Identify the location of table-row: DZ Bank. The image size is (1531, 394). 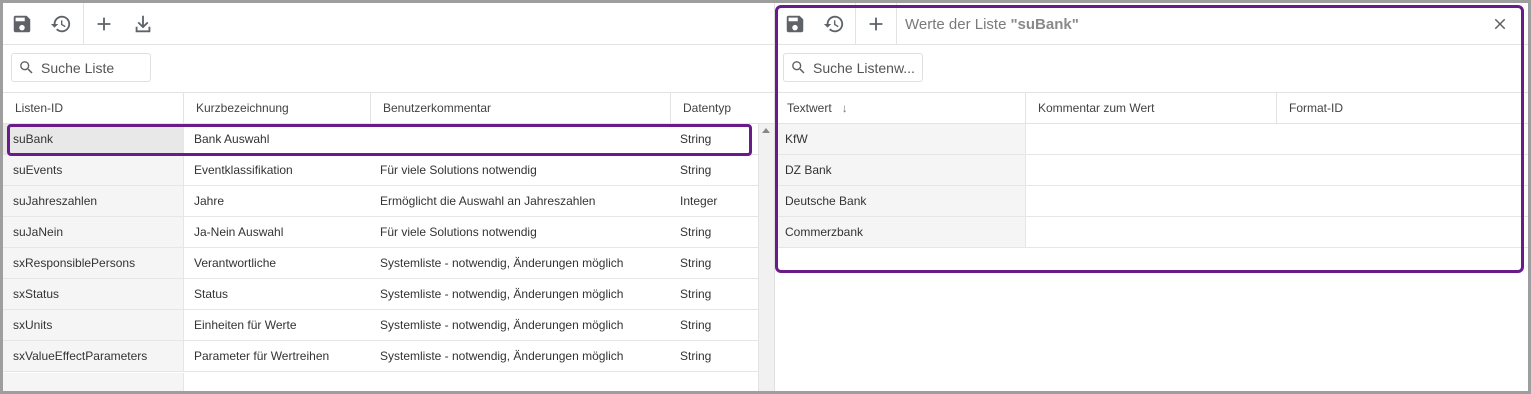
(1151, 170).